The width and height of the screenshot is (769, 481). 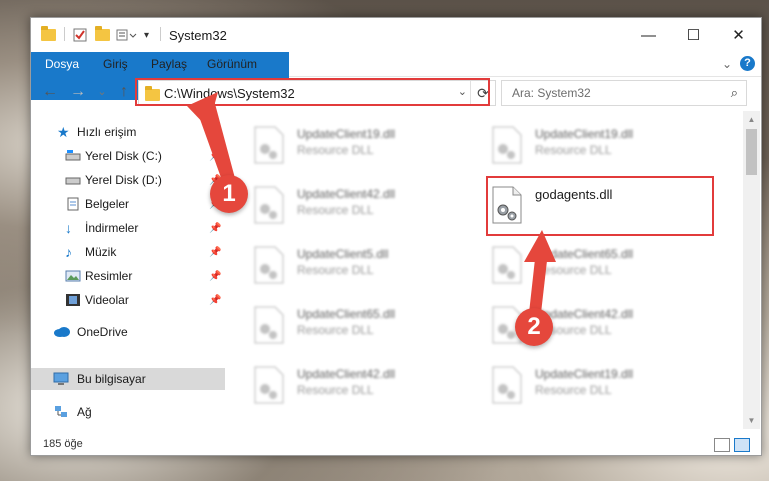 What do you see at coordinates (229, 194) in the screenshot?
I see `step-1-badge: 1` at bounding box center [229, 194].